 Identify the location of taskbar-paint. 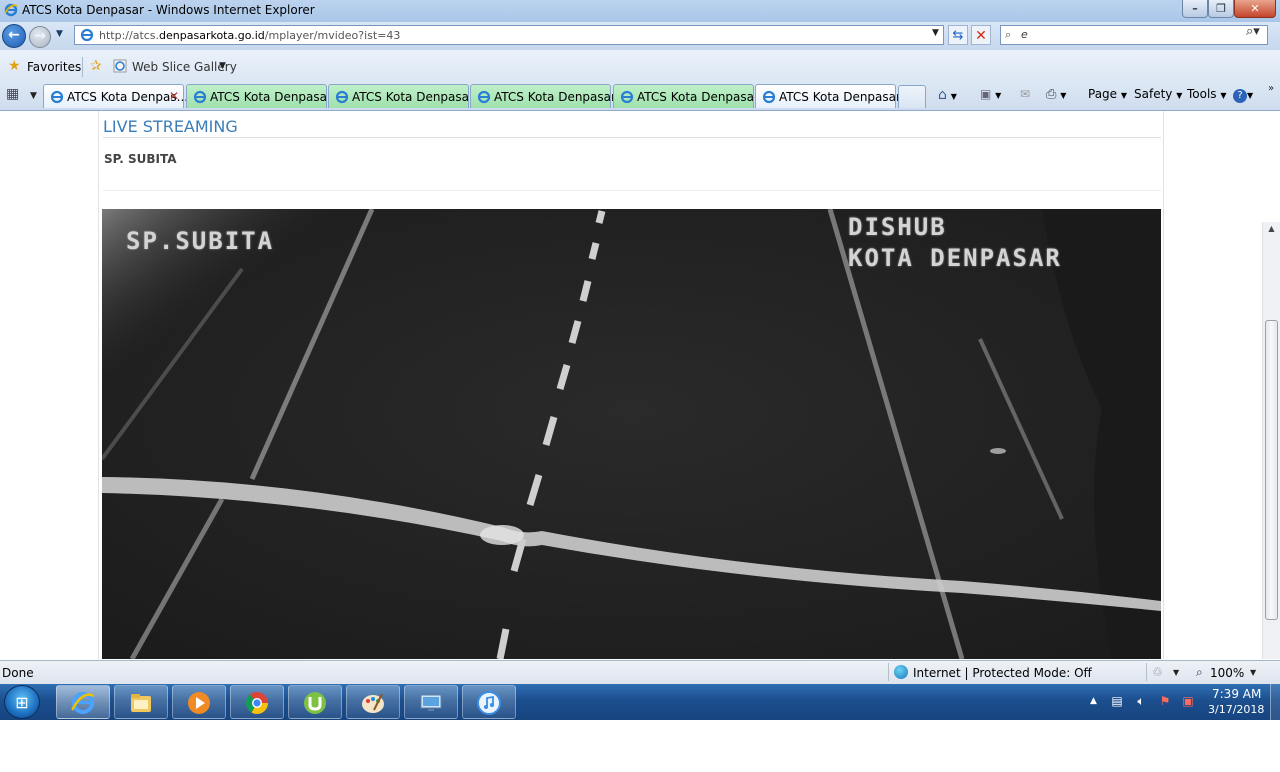
(373, 702).